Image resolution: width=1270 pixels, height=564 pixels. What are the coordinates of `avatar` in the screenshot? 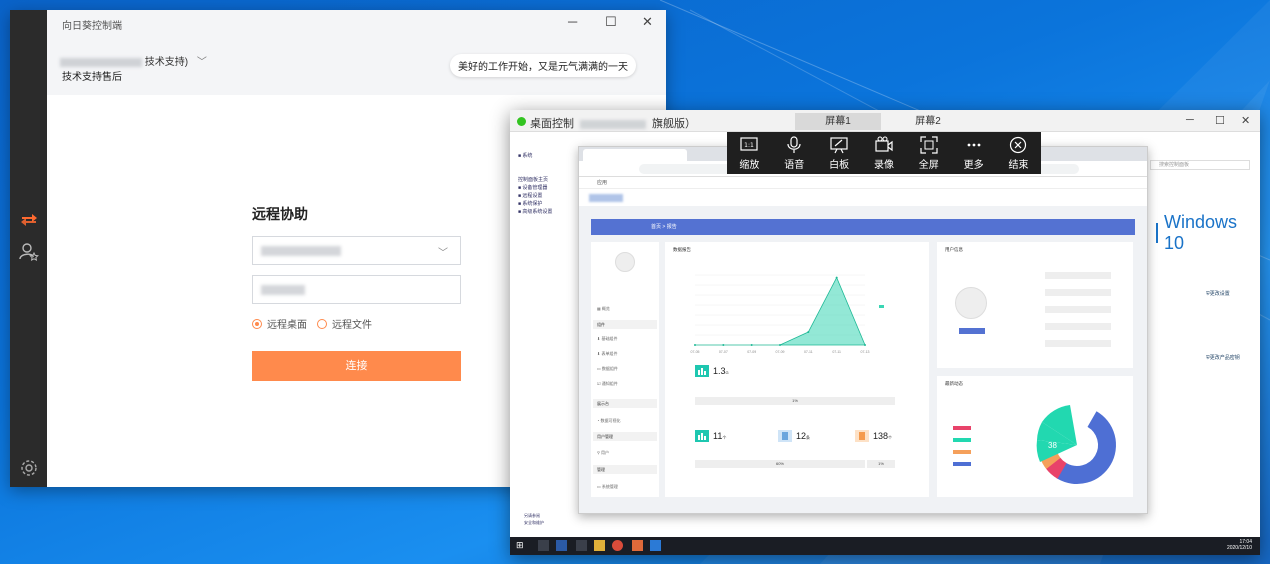 It's located at (625, 262).